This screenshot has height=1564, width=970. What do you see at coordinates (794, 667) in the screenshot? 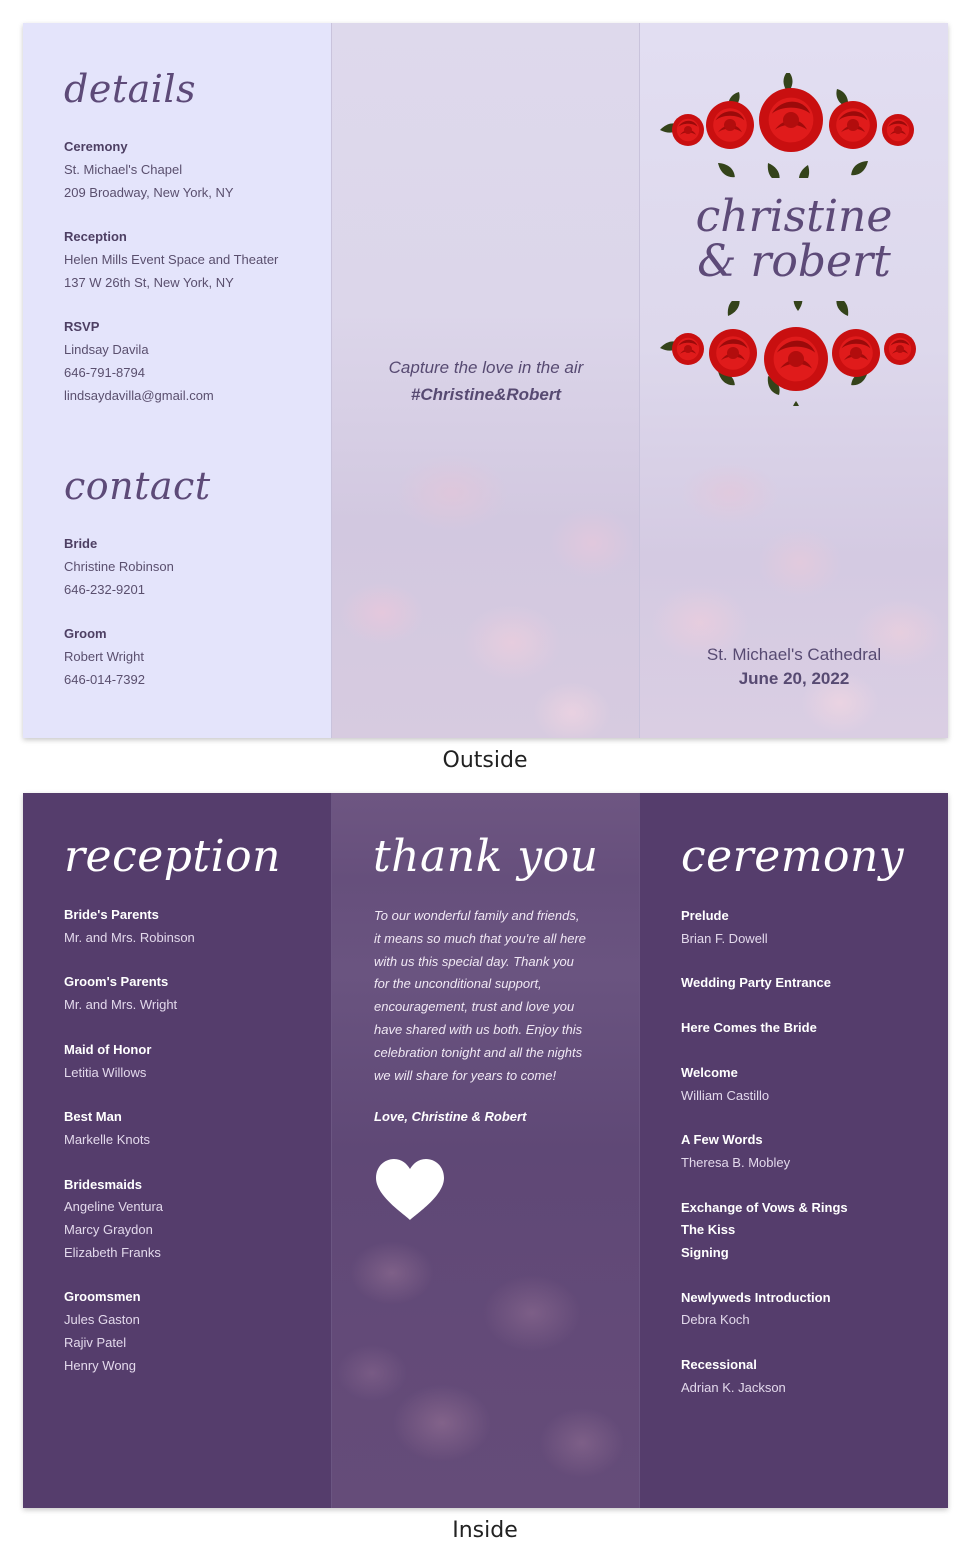
I see `venue-block: St. Michael's Cathedral June 20, 2022` at bounding box center [794, 667].